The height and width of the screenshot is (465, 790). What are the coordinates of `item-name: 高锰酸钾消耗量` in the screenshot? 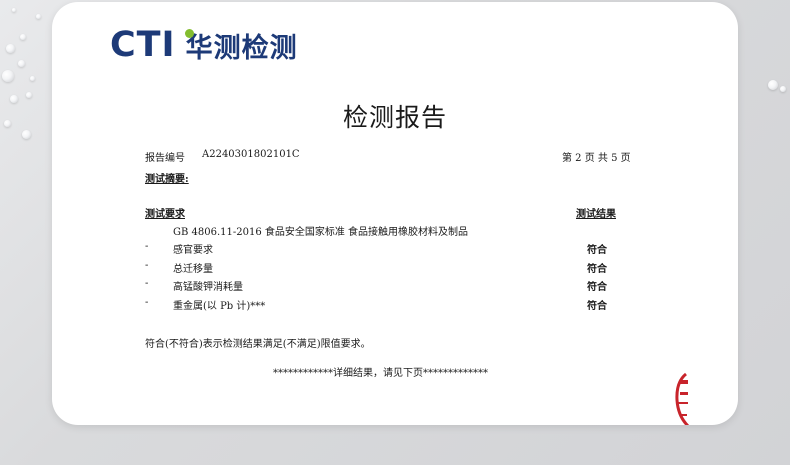 It's located at (208, 287).